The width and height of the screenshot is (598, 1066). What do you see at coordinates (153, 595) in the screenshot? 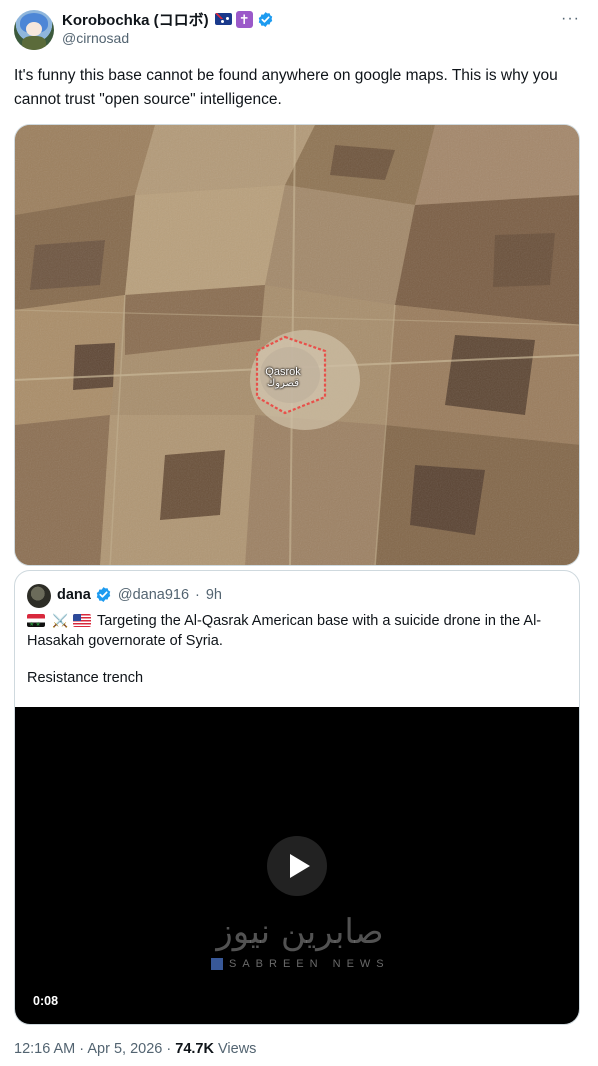
I see `quoted-handle: @dana916` at bounding box center [153, 595].